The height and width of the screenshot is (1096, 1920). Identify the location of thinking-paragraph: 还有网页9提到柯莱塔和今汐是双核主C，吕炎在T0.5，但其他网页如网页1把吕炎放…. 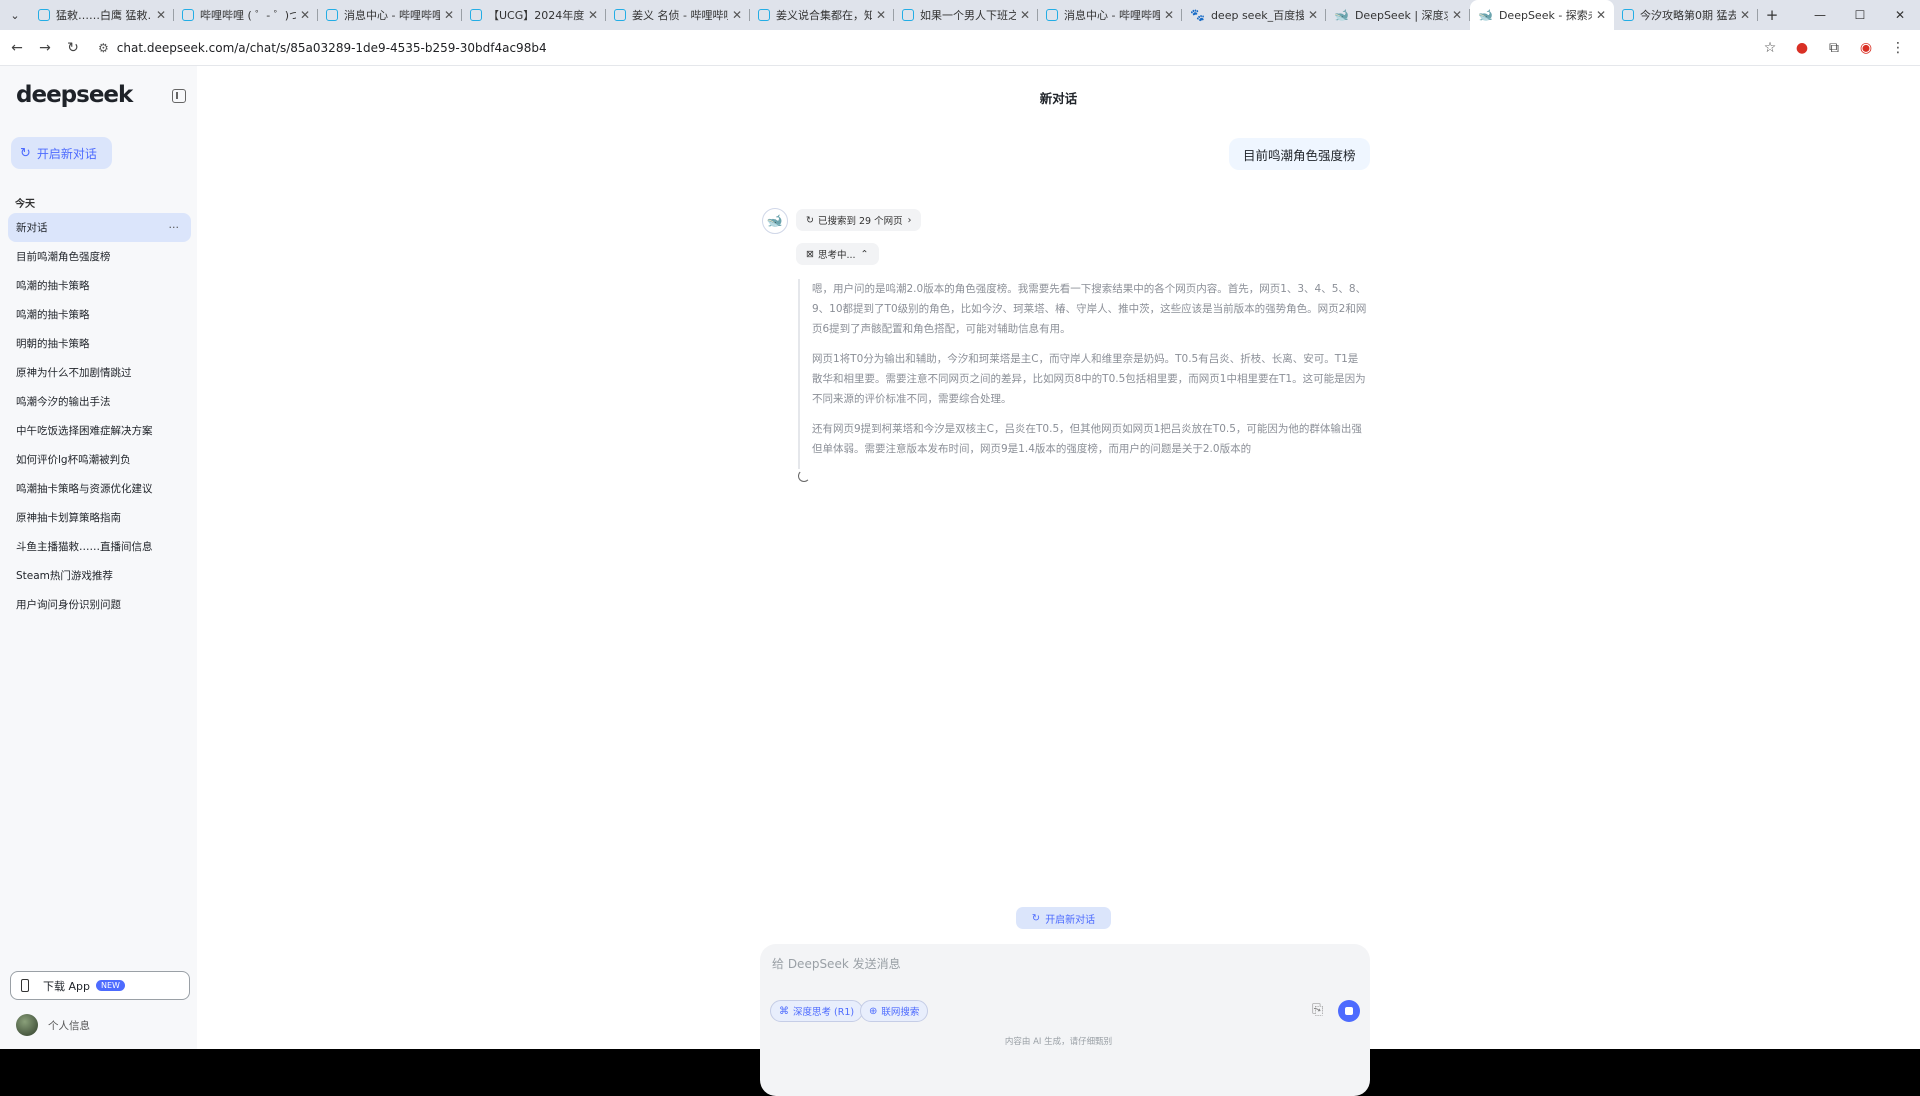
(1087, 439).